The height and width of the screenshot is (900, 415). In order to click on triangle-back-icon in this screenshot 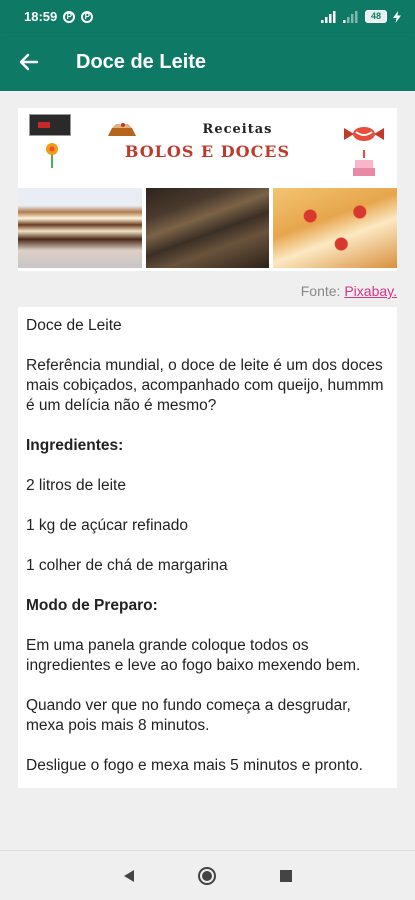, I will do `click(128, 875)`.